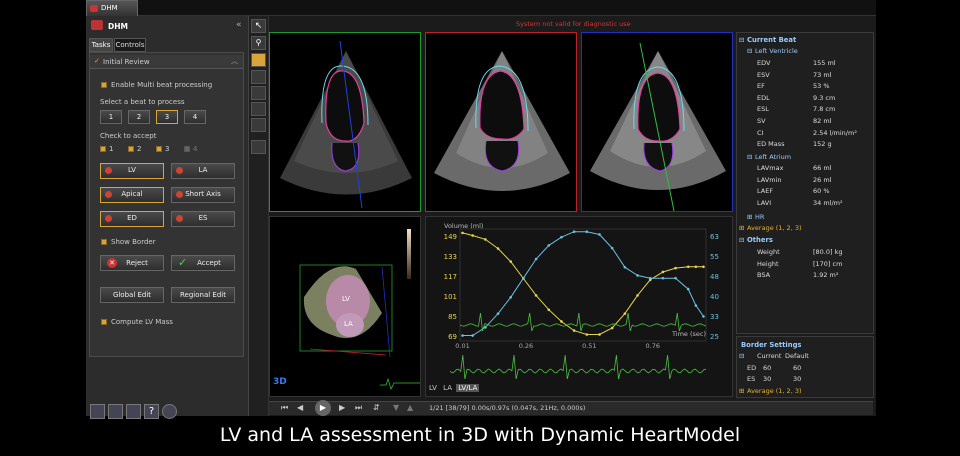 The height and width of the screenshot is (456, 960). What do you see at coordinates (258, 93) in the screenshot?
I see `layout-b-icon` at bounding box center [258, 93].